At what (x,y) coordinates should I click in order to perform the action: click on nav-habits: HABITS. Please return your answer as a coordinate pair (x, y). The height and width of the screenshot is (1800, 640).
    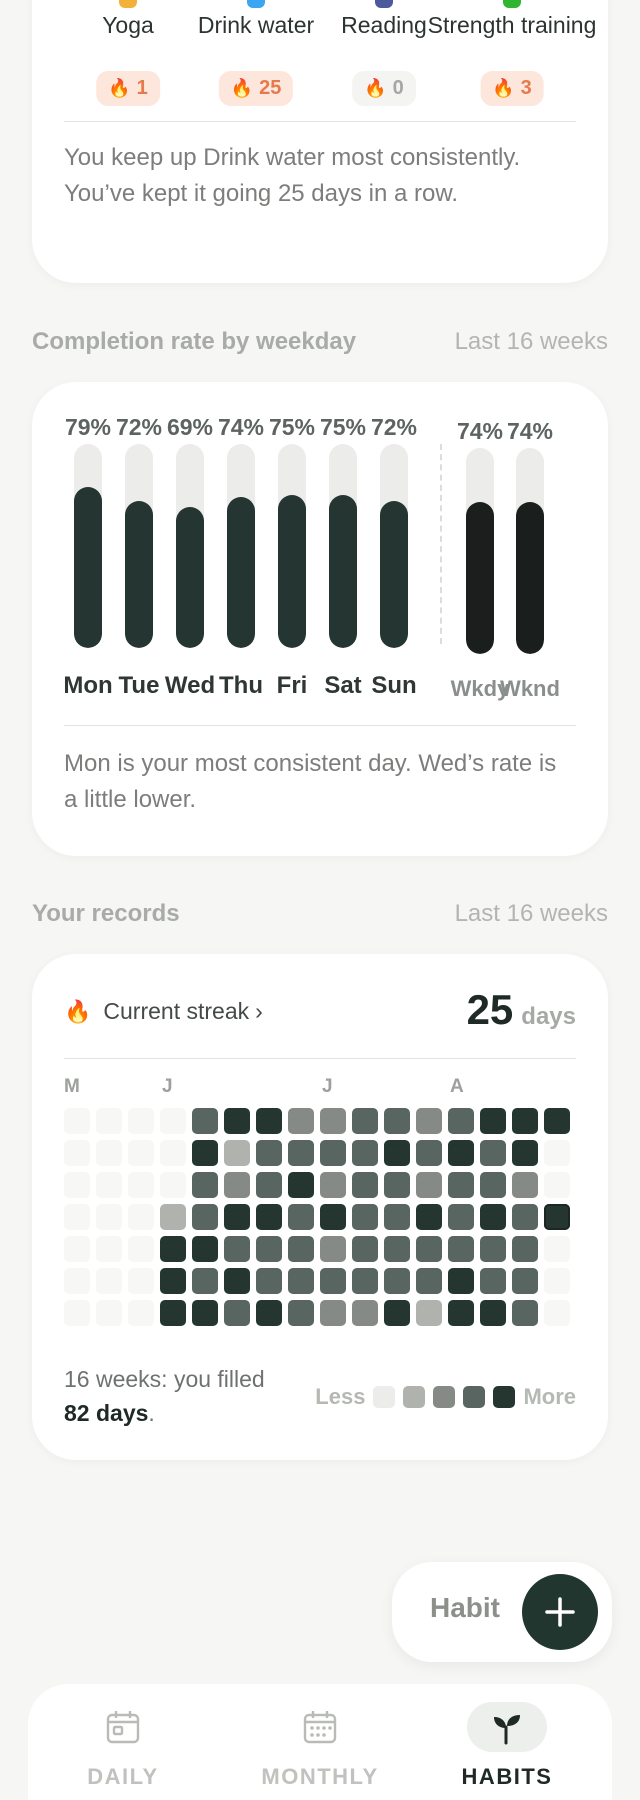
    Looking at the image, I should click on (507, 1742).